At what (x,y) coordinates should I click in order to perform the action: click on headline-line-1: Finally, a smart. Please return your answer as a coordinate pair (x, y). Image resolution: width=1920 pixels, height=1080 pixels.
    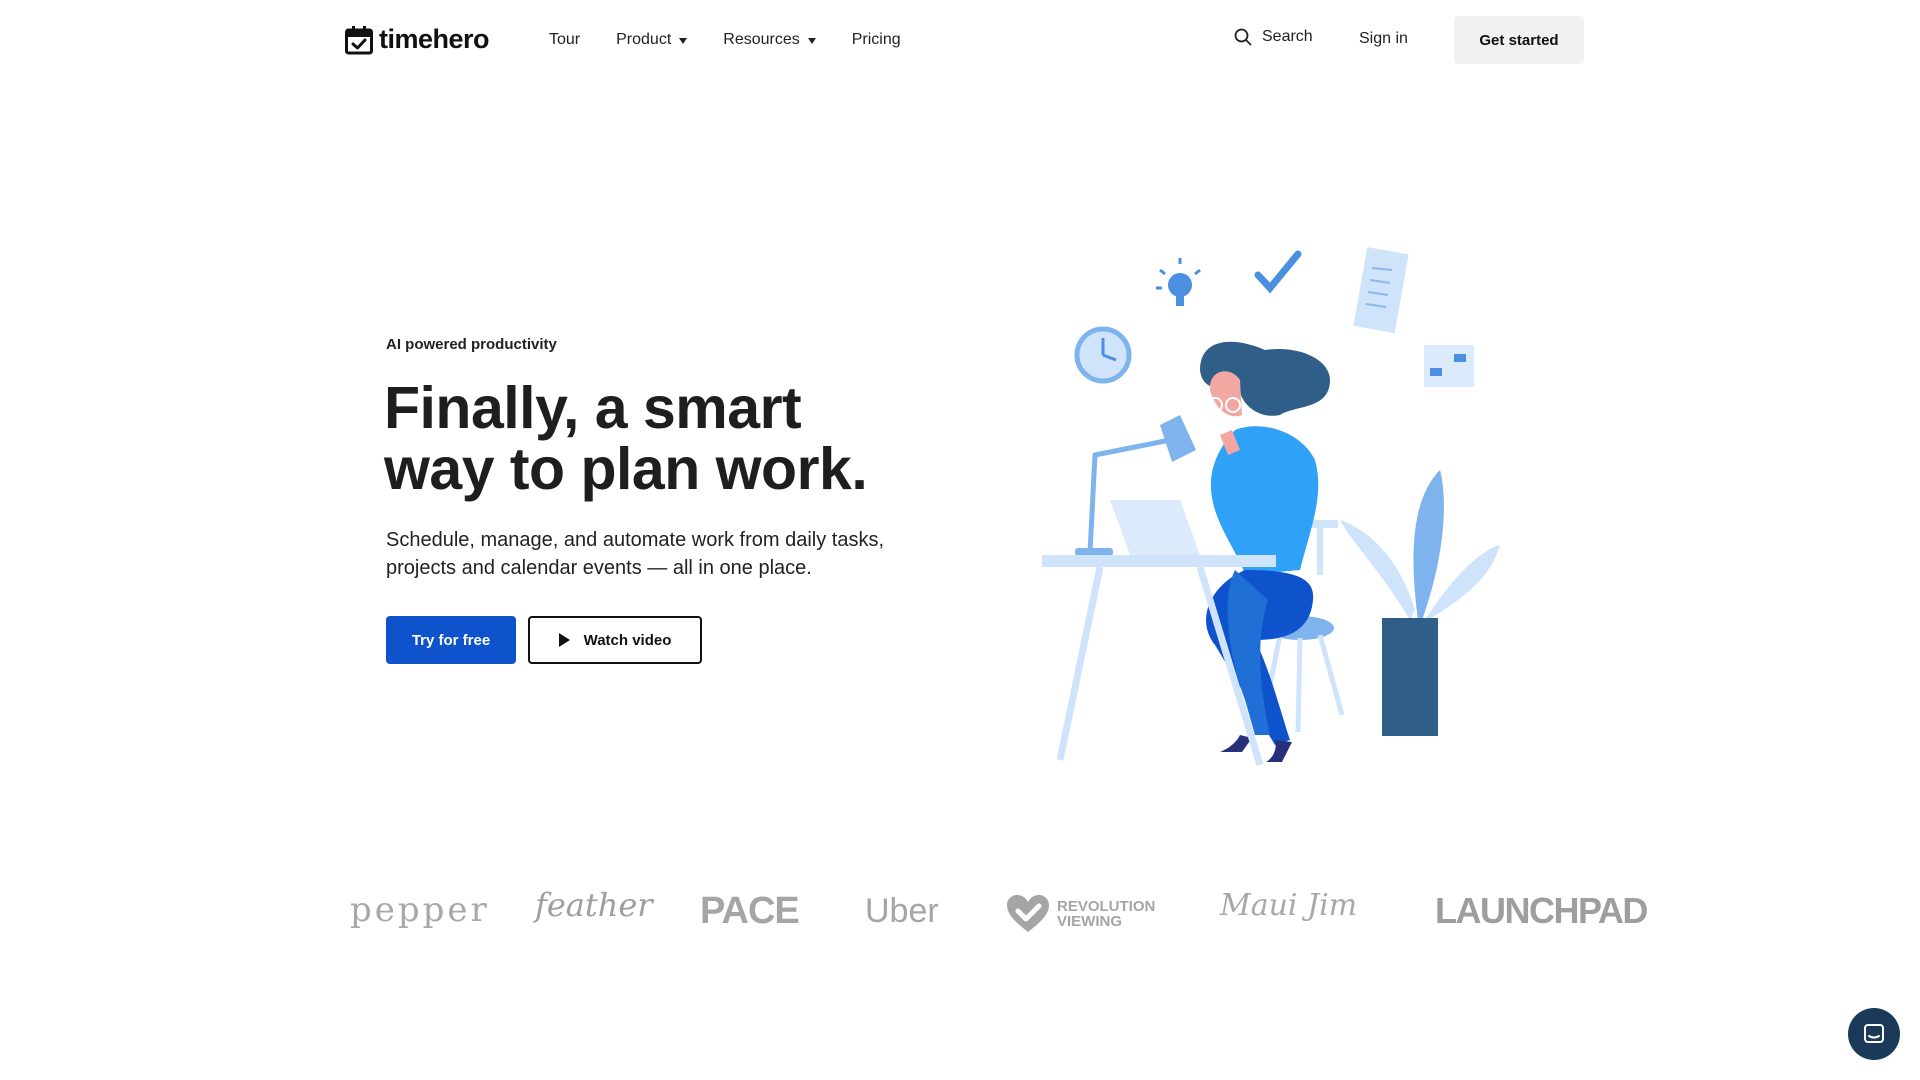
    Looking at the image, I should click on (593, 408).